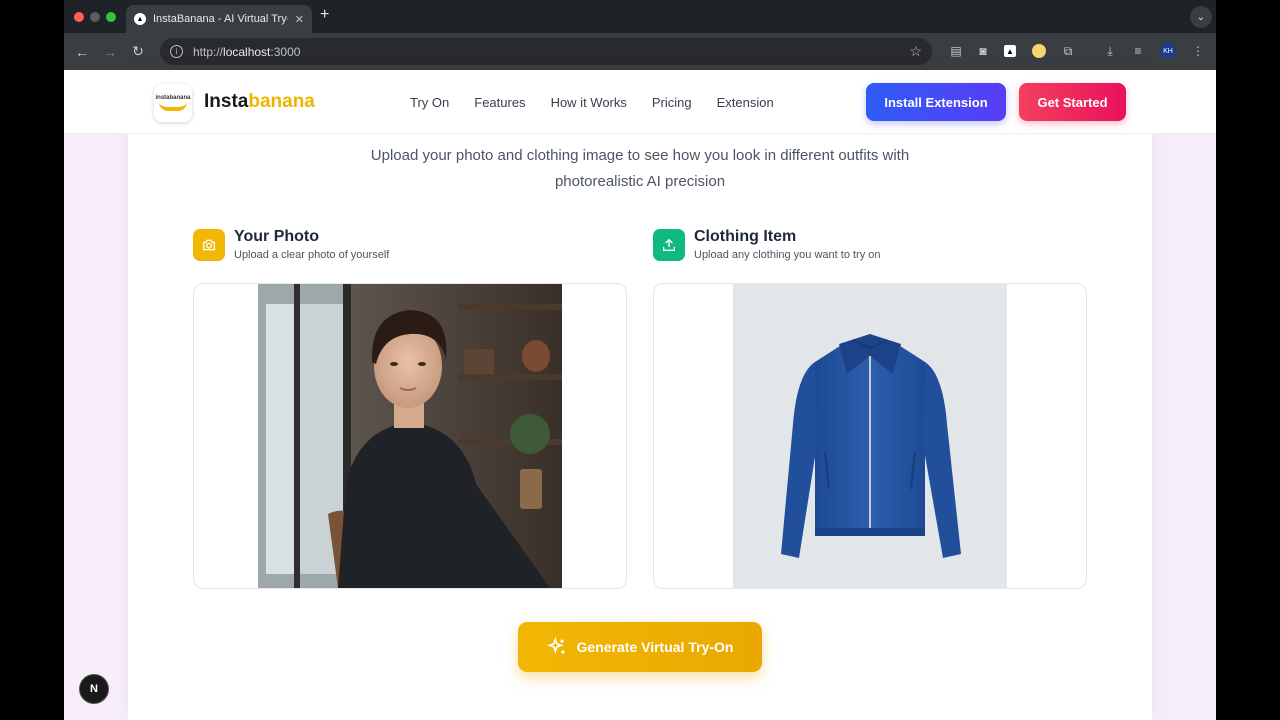  Describe the element at coordinates (209, 245) in the screenshot. I see `camera-icon` at that location.